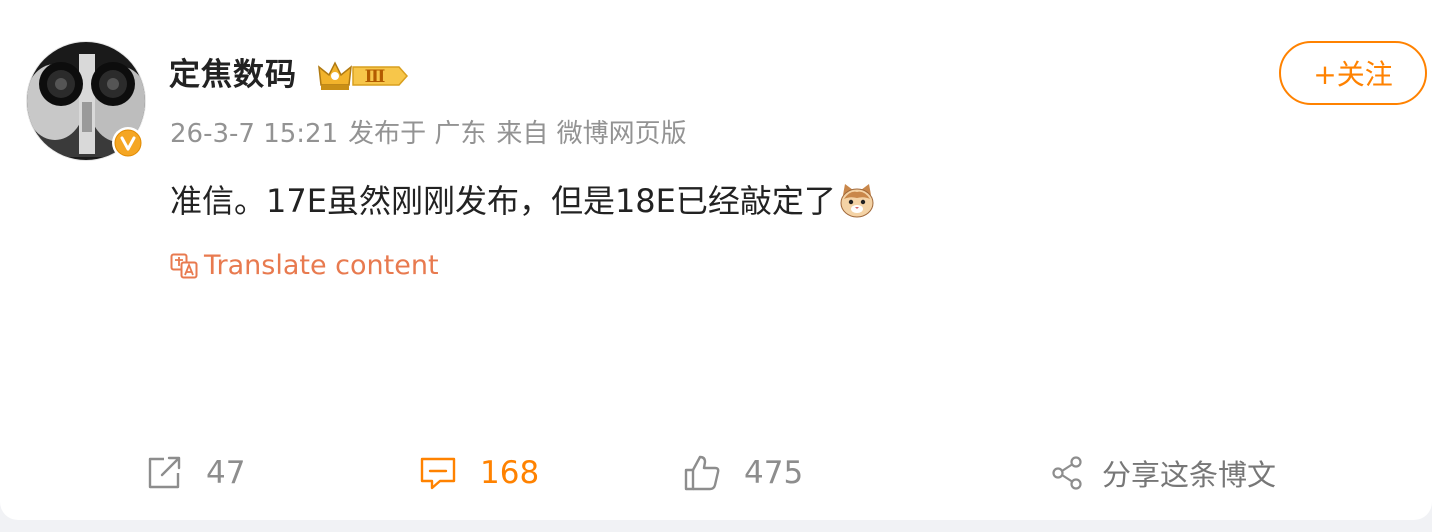 The height and width of the screenshot is (532, 1432). I want to click on comment-icon, so click(438, 473).